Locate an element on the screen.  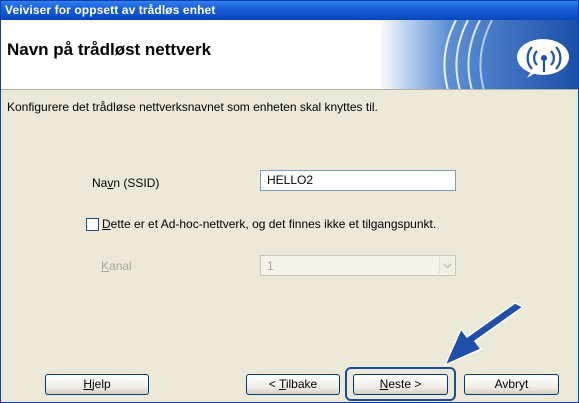
ssid-label: Navn (SSID) is located at coordinates (126, 183).